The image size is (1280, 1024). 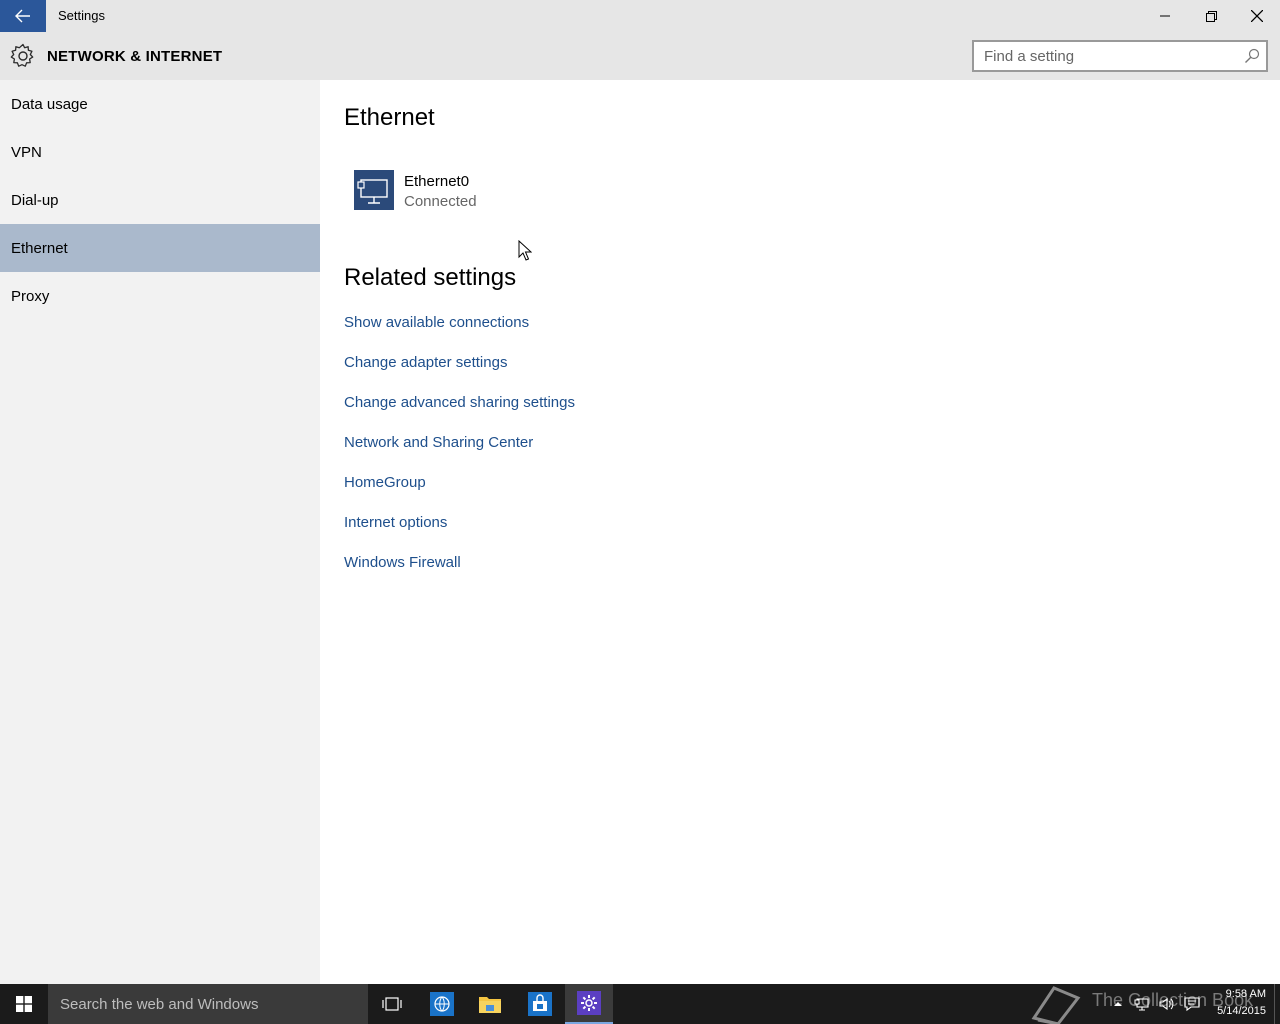 I want to click on taskbar-search-placeholder: Search the web and Windows, so click(x=159, y=1004).